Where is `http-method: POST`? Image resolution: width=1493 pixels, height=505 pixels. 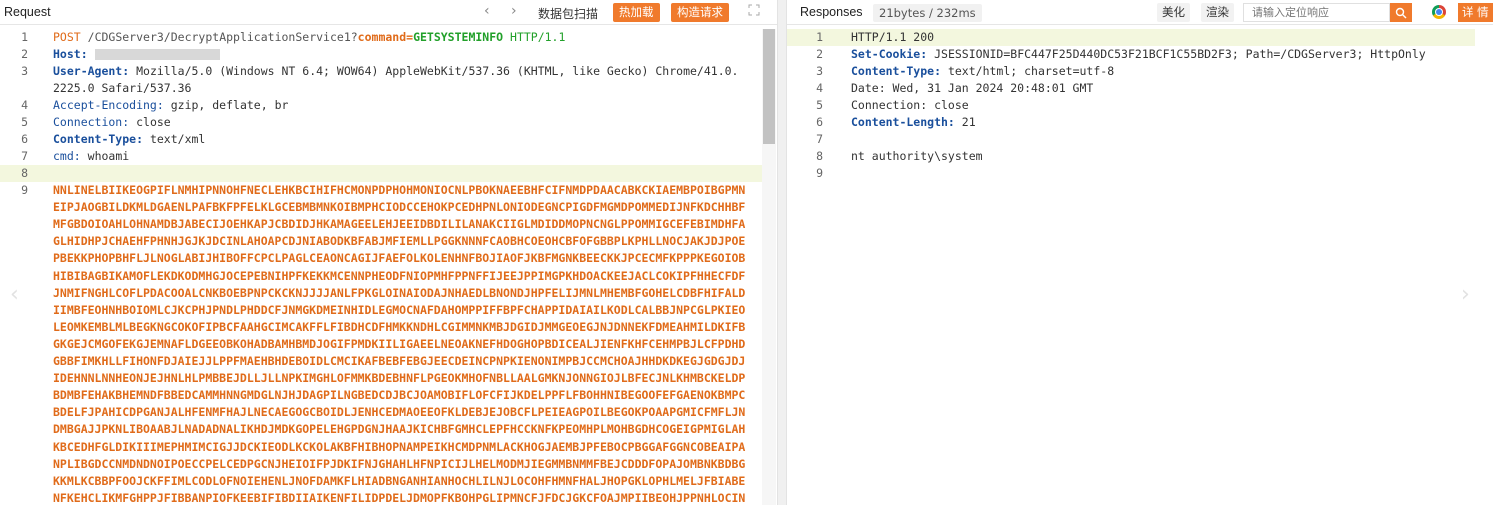
http-method: POST is located at coordinates (67, 37).